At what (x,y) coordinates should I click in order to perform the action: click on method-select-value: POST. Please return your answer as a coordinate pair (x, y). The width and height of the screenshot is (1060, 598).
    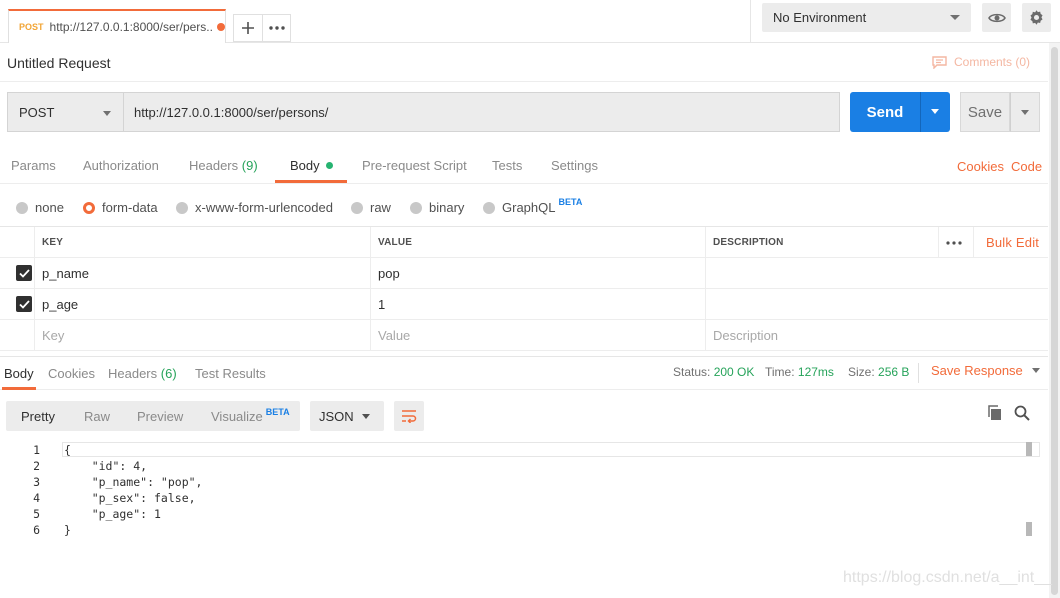
    Looking at the image, I should click on (37, 112).